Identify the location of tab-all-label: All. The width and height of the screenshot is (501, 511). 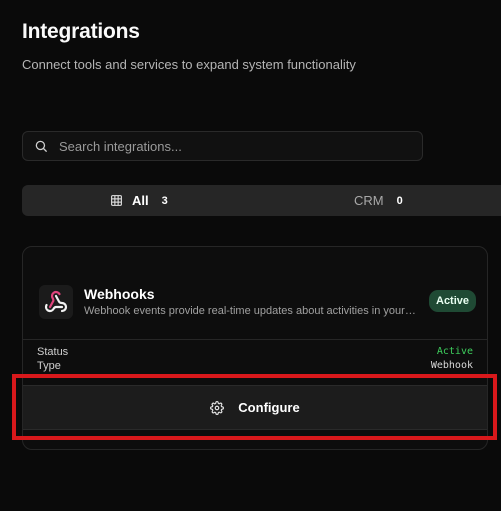
(140, 200).